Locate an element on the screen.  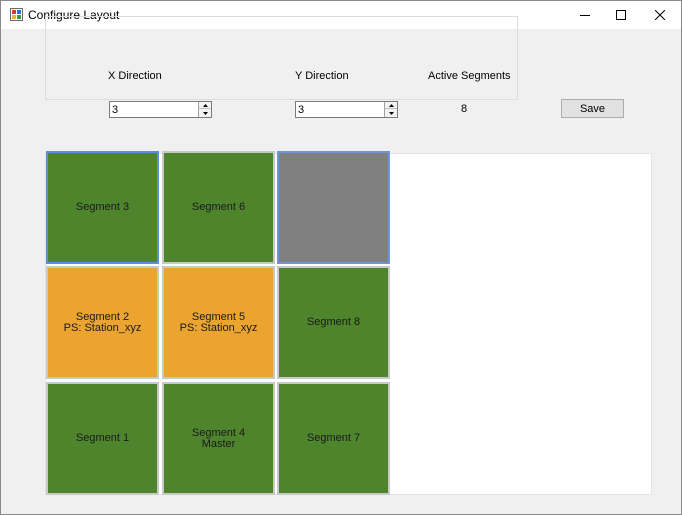
segment-name: Segment 3 is located at coordinates (102, 207).